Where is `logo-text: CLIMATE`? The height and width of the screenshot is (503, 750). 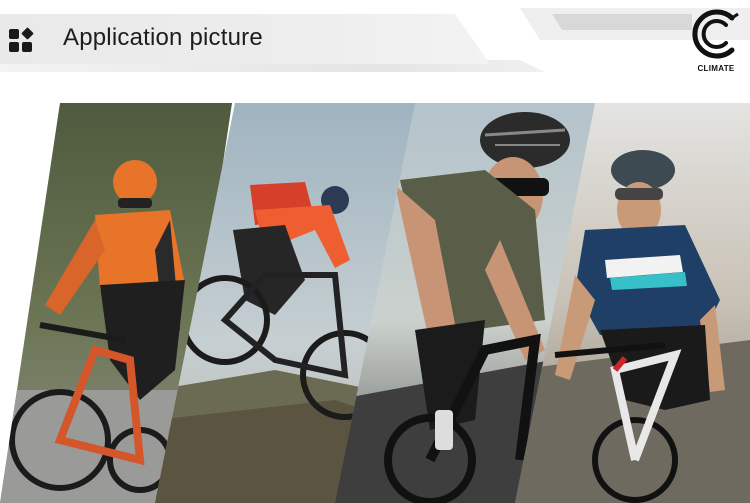 logo-text: CLIMATE is located at coordinates (716, 68).